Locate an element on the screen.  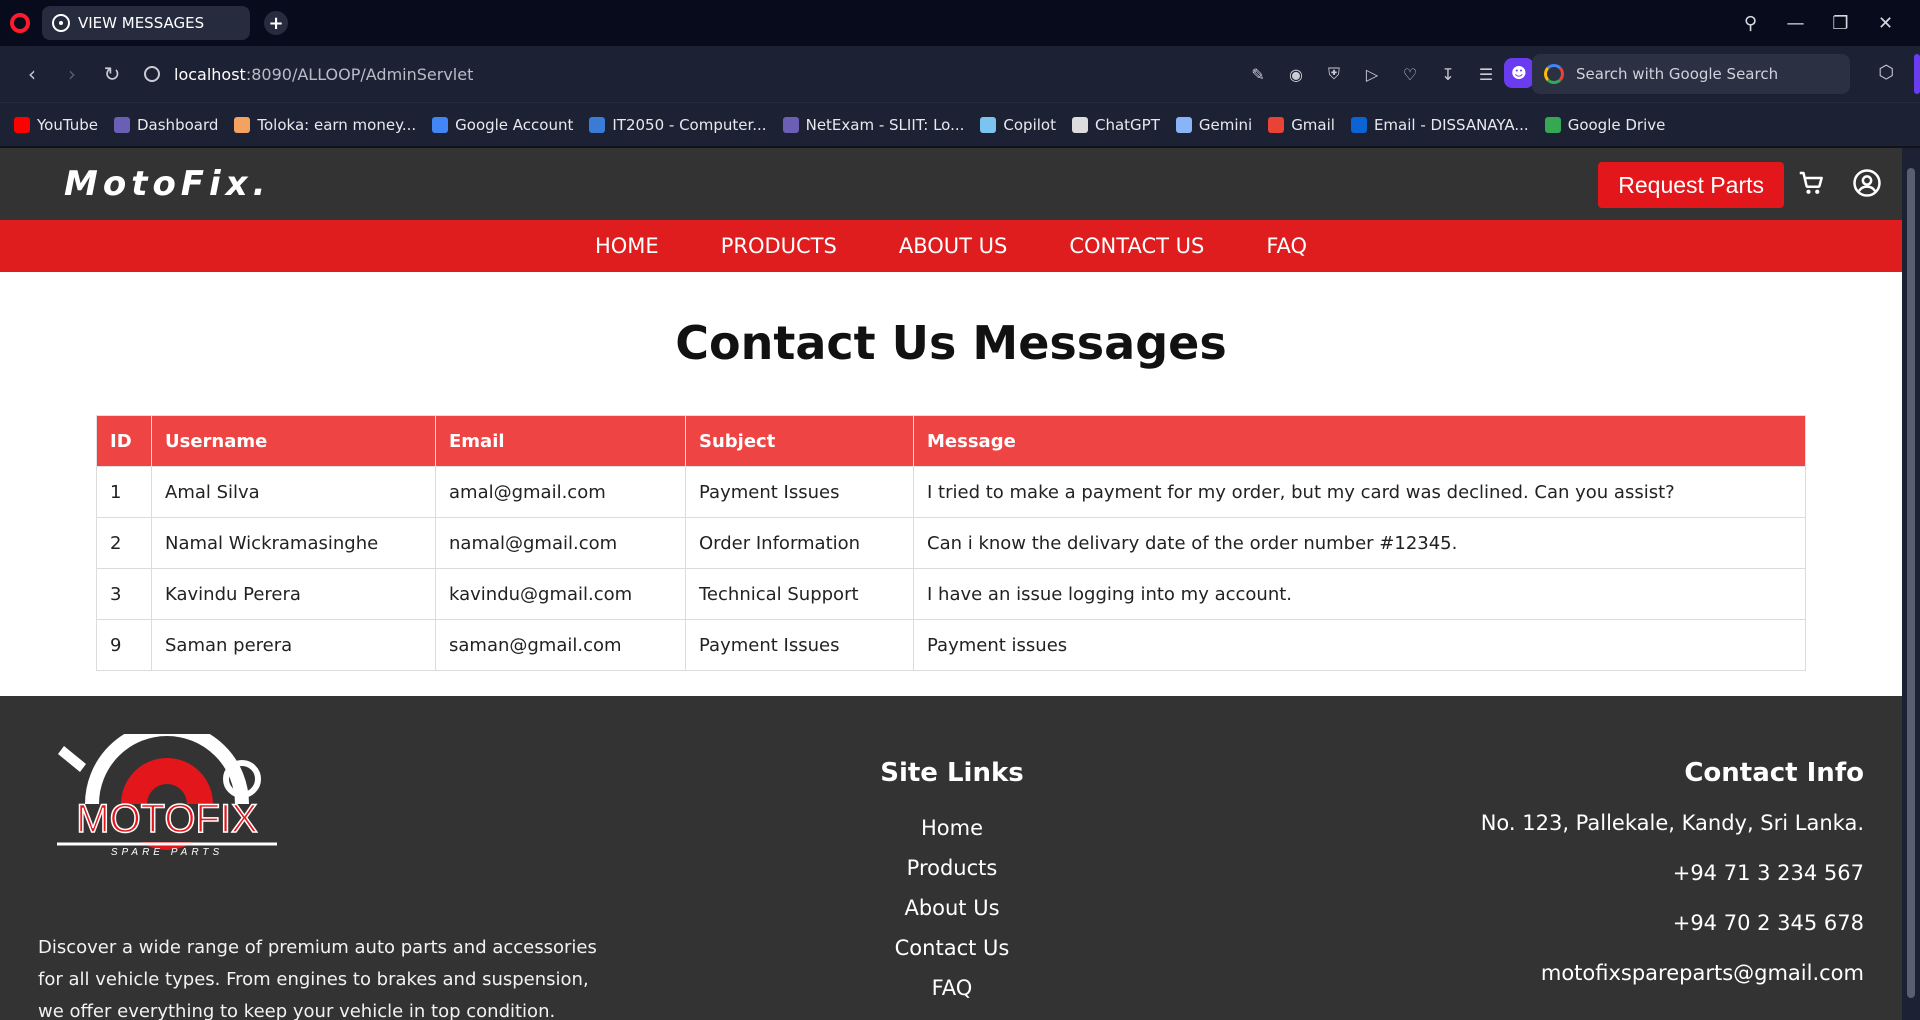
nav-item-home: HOME is located at coordinates (627, 246).